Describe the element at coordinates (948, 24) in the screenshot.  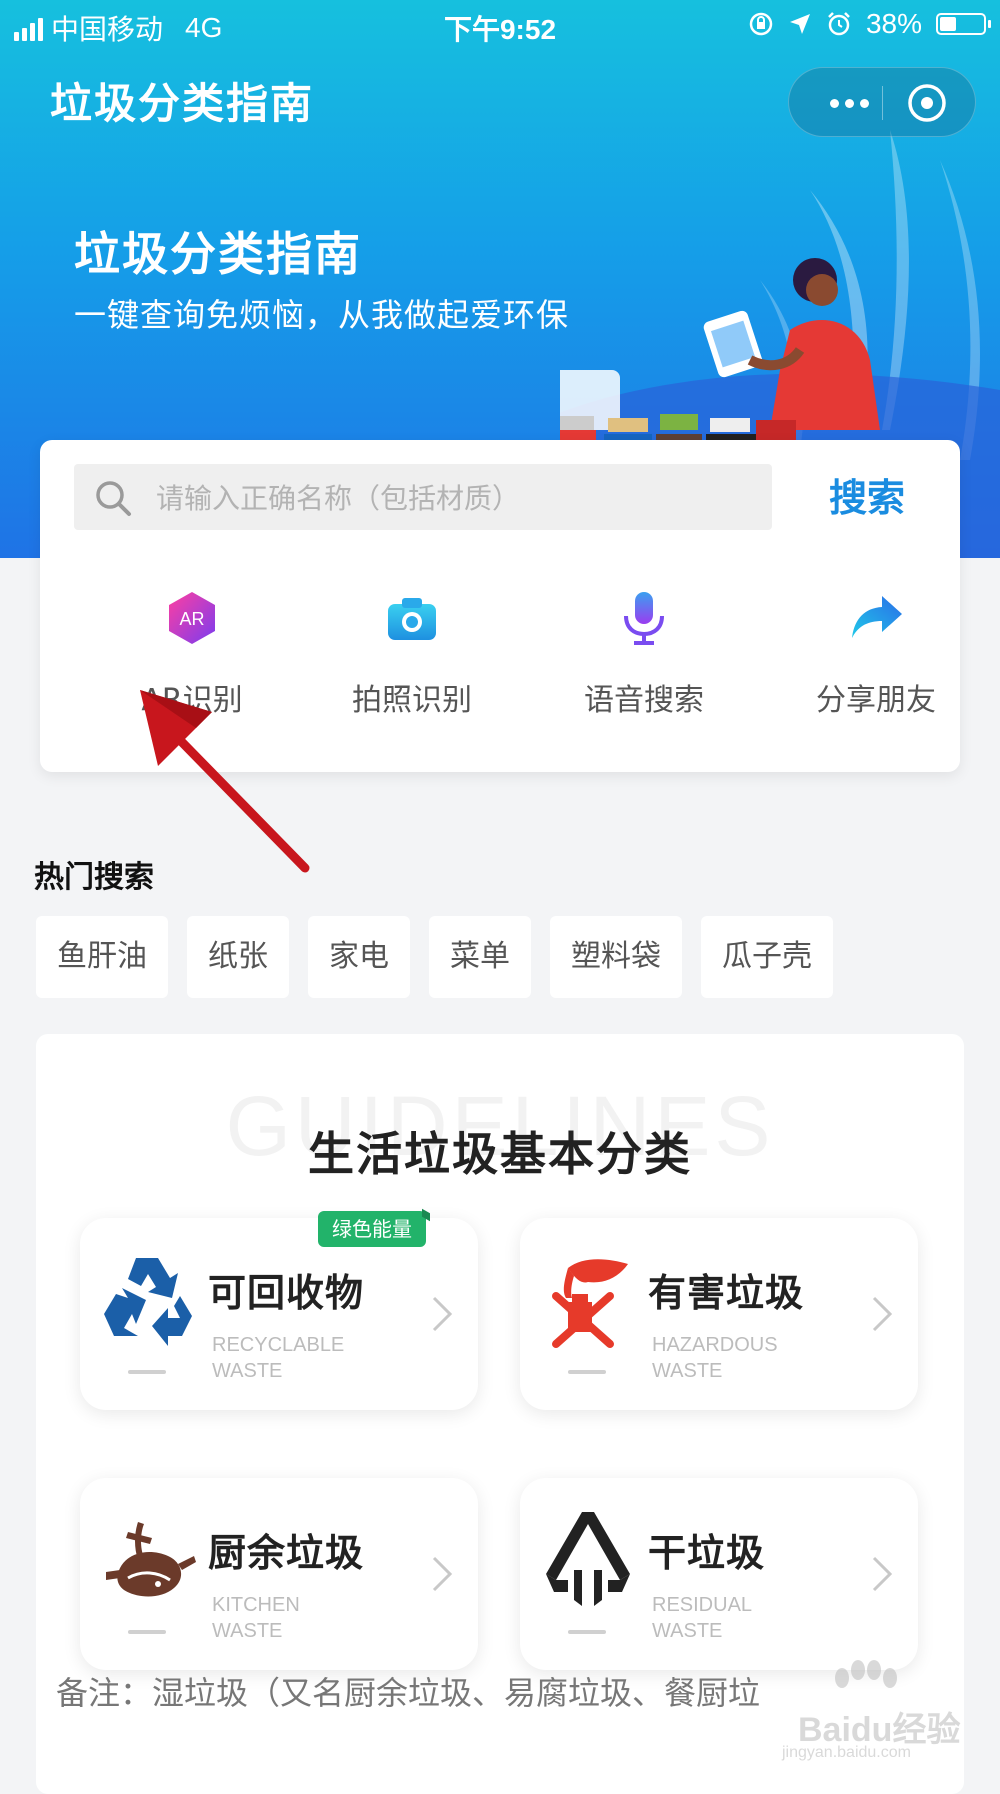
I see `battery-fill` at that location.